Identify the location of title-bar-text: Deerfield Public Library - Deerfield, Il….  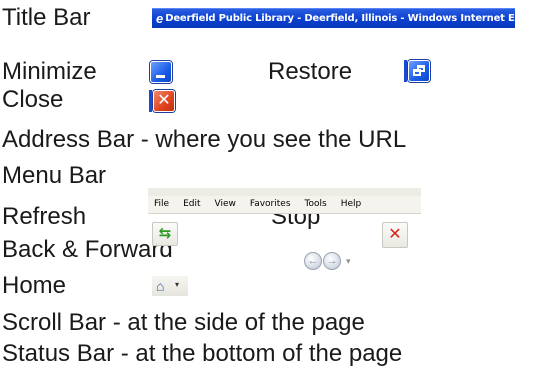
(359, 18).